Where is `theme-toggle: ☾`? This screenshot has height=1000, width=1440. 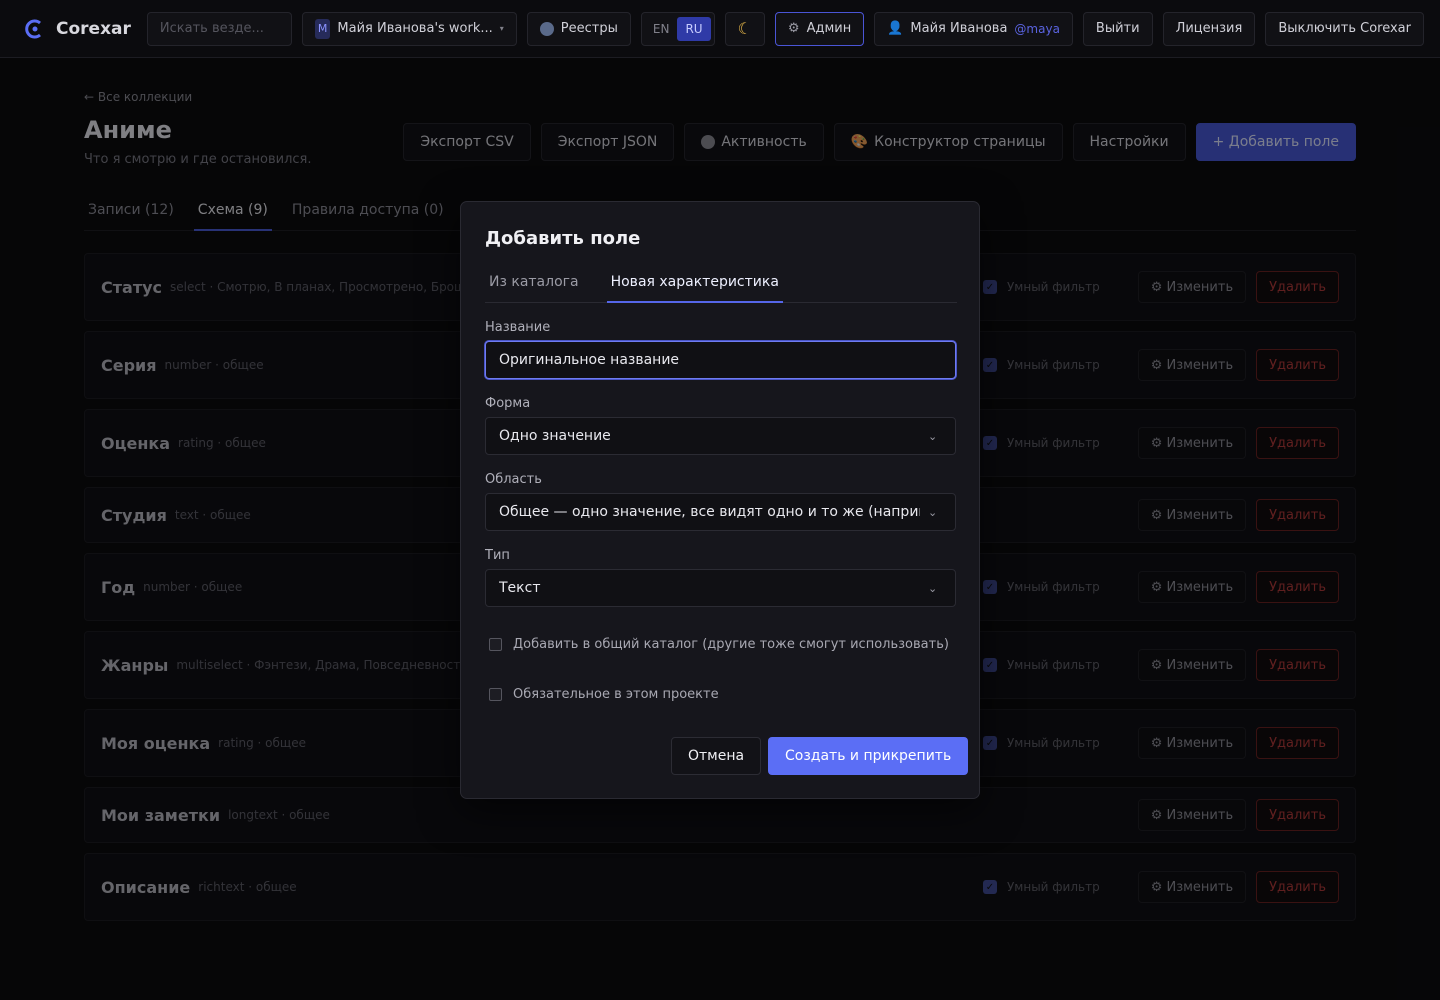 theme-toggle: ☾ is located at coordinates (744, 28).